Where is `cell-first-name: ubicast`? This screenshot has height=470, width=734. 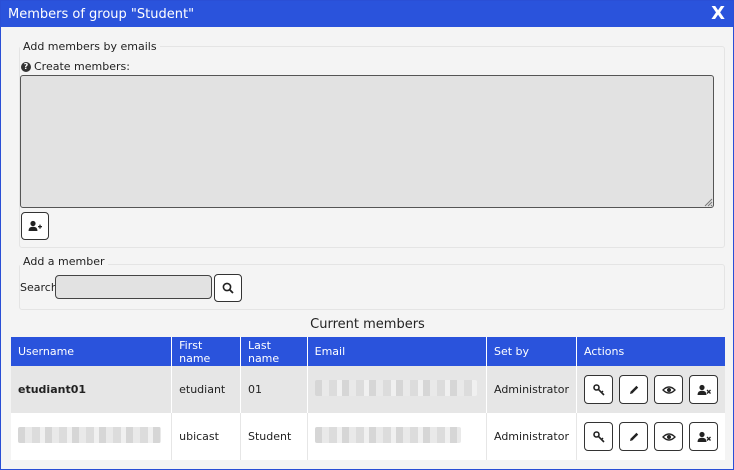 cell-first-name: ubicast is located at coordinates (206, 436).